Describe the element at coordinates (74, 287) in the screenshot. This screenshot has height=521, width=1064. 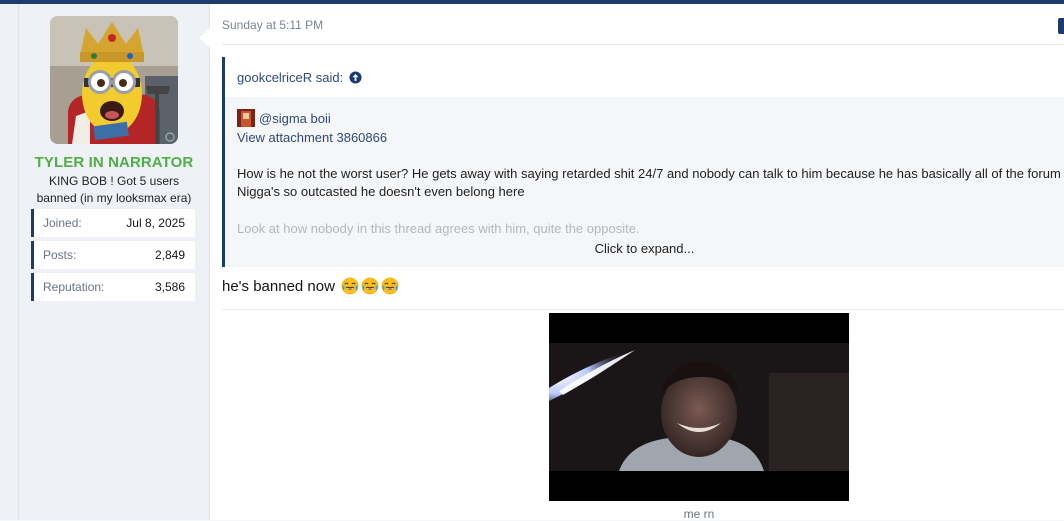
I see `stat-label: Reputation:` at that location.